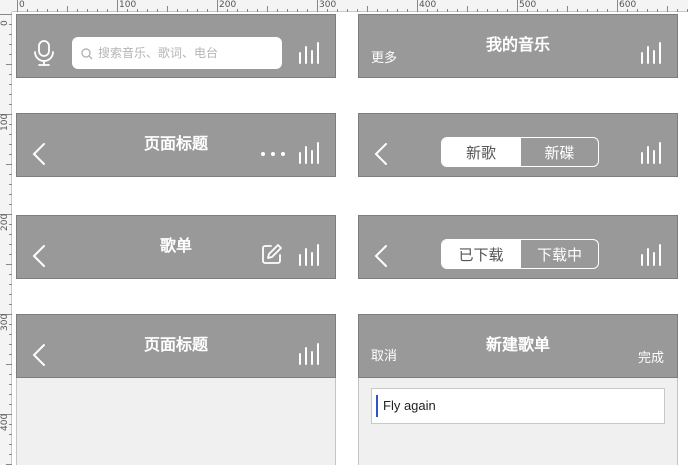  What do you see at coordinates (628, 5) in the screenshot?
I see `ruler-label-600: 600` at bounding box center [628, 5].